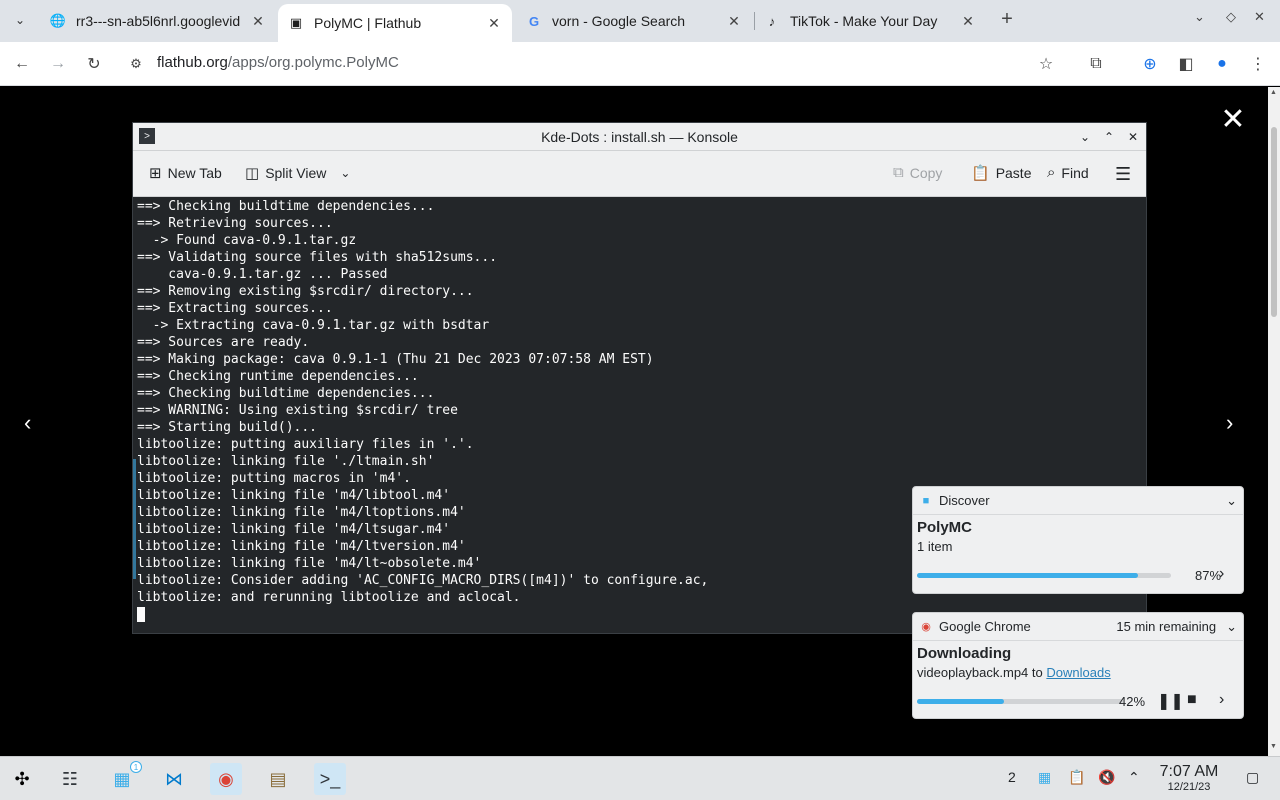 This screenshot has width=1280, height=800. Describe the element at coordinates (964, 653) in the screenshot. I see `notification-title: Downloading` at that location.